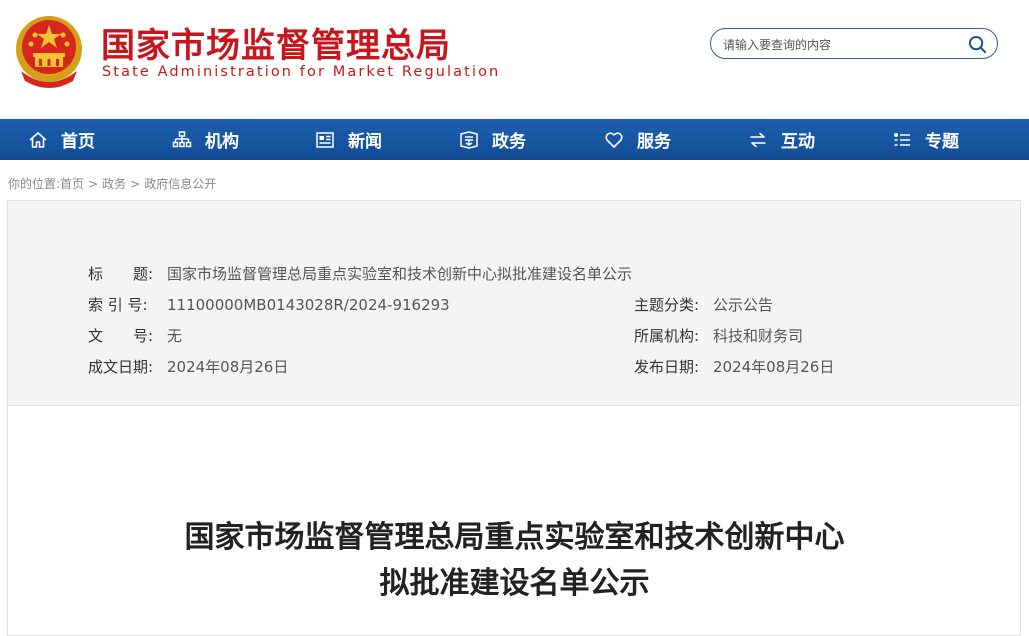 The image size is (1029, 636). Describe the element at coordinates (654, 142) in the screenshot. I see `nav-label: 服务` at that location.